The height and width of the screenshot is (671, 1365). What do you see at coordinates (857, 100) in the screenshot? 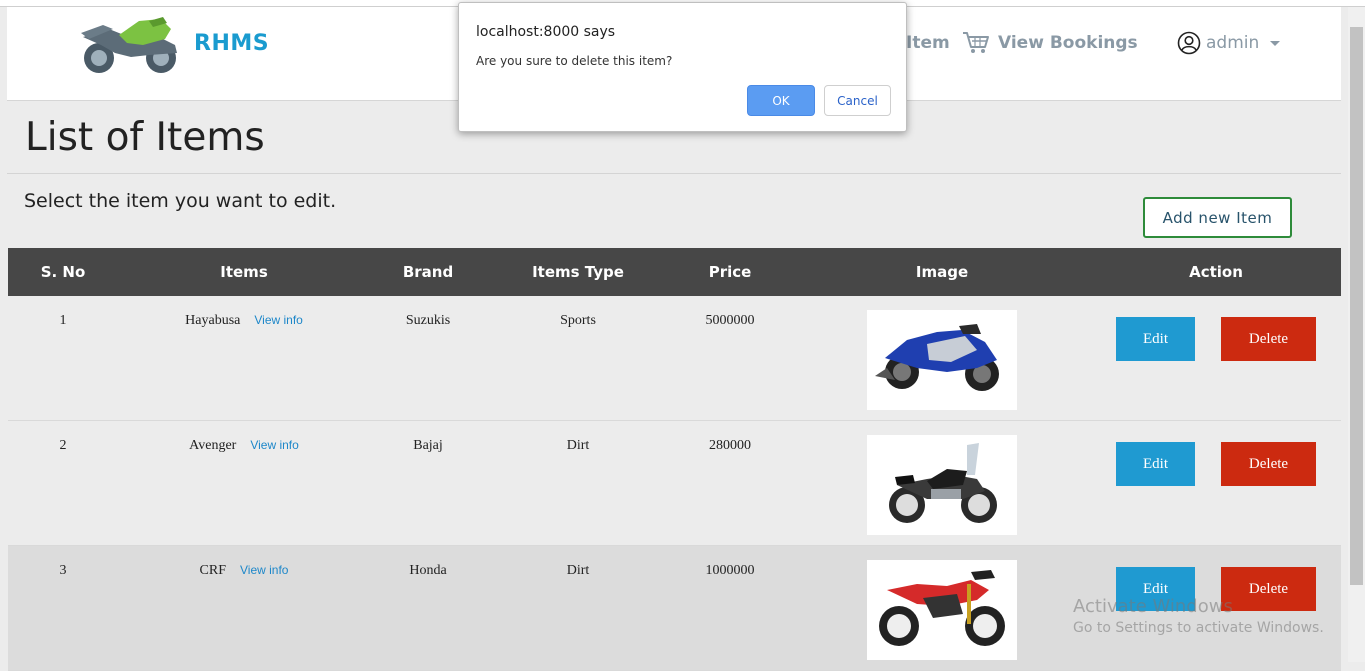
I see `cancel-button: Cancel` at bounding box center [857, 100].